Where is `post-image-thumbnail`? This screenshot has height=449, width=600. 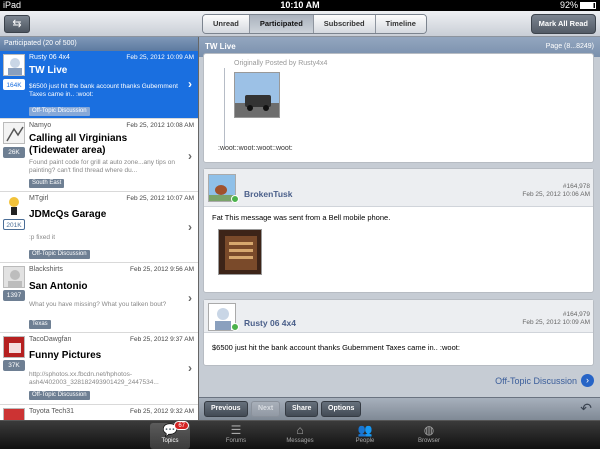
post-image-thumbnail is located at coordinates (240, 252).